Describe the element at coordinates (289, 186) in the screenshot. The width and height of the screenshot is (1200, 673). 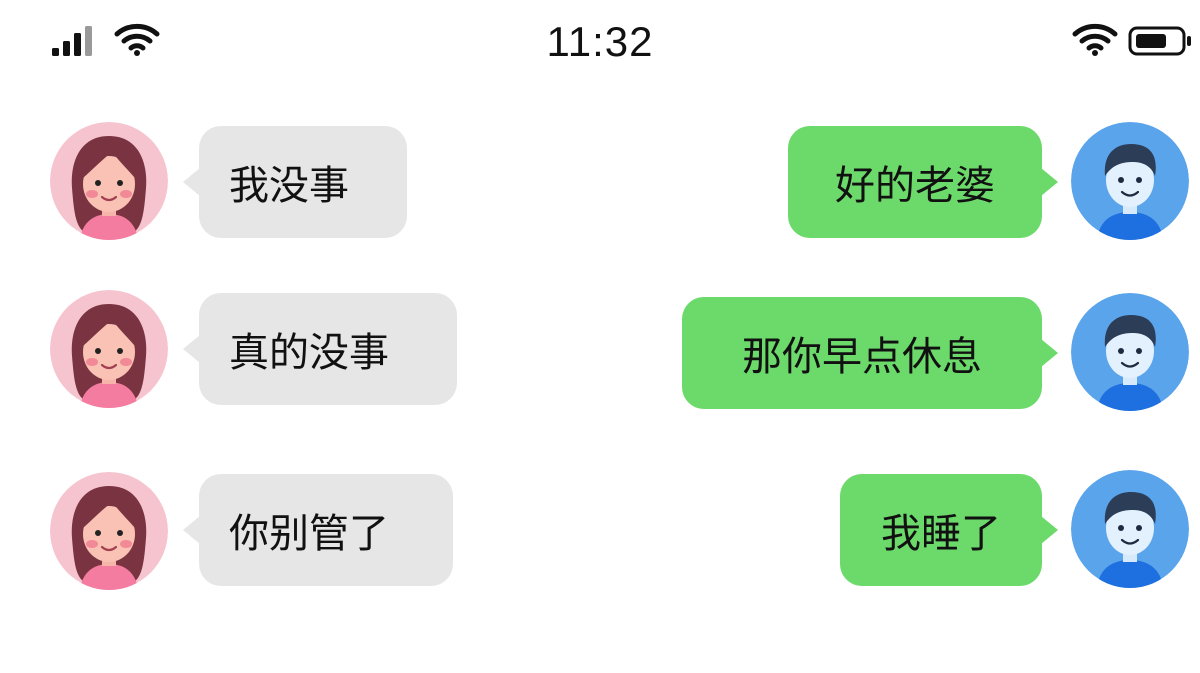
I see `message-text: 我没事` at that location.